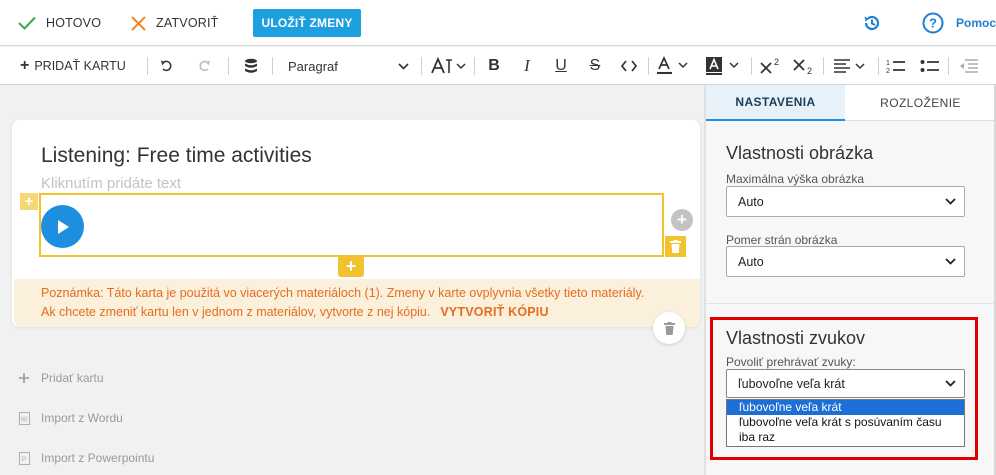 The width and height of the screenshot is (996, 475). I want to click on import-powerpoint-label: Import z Powerpointu, so click(98, 458).